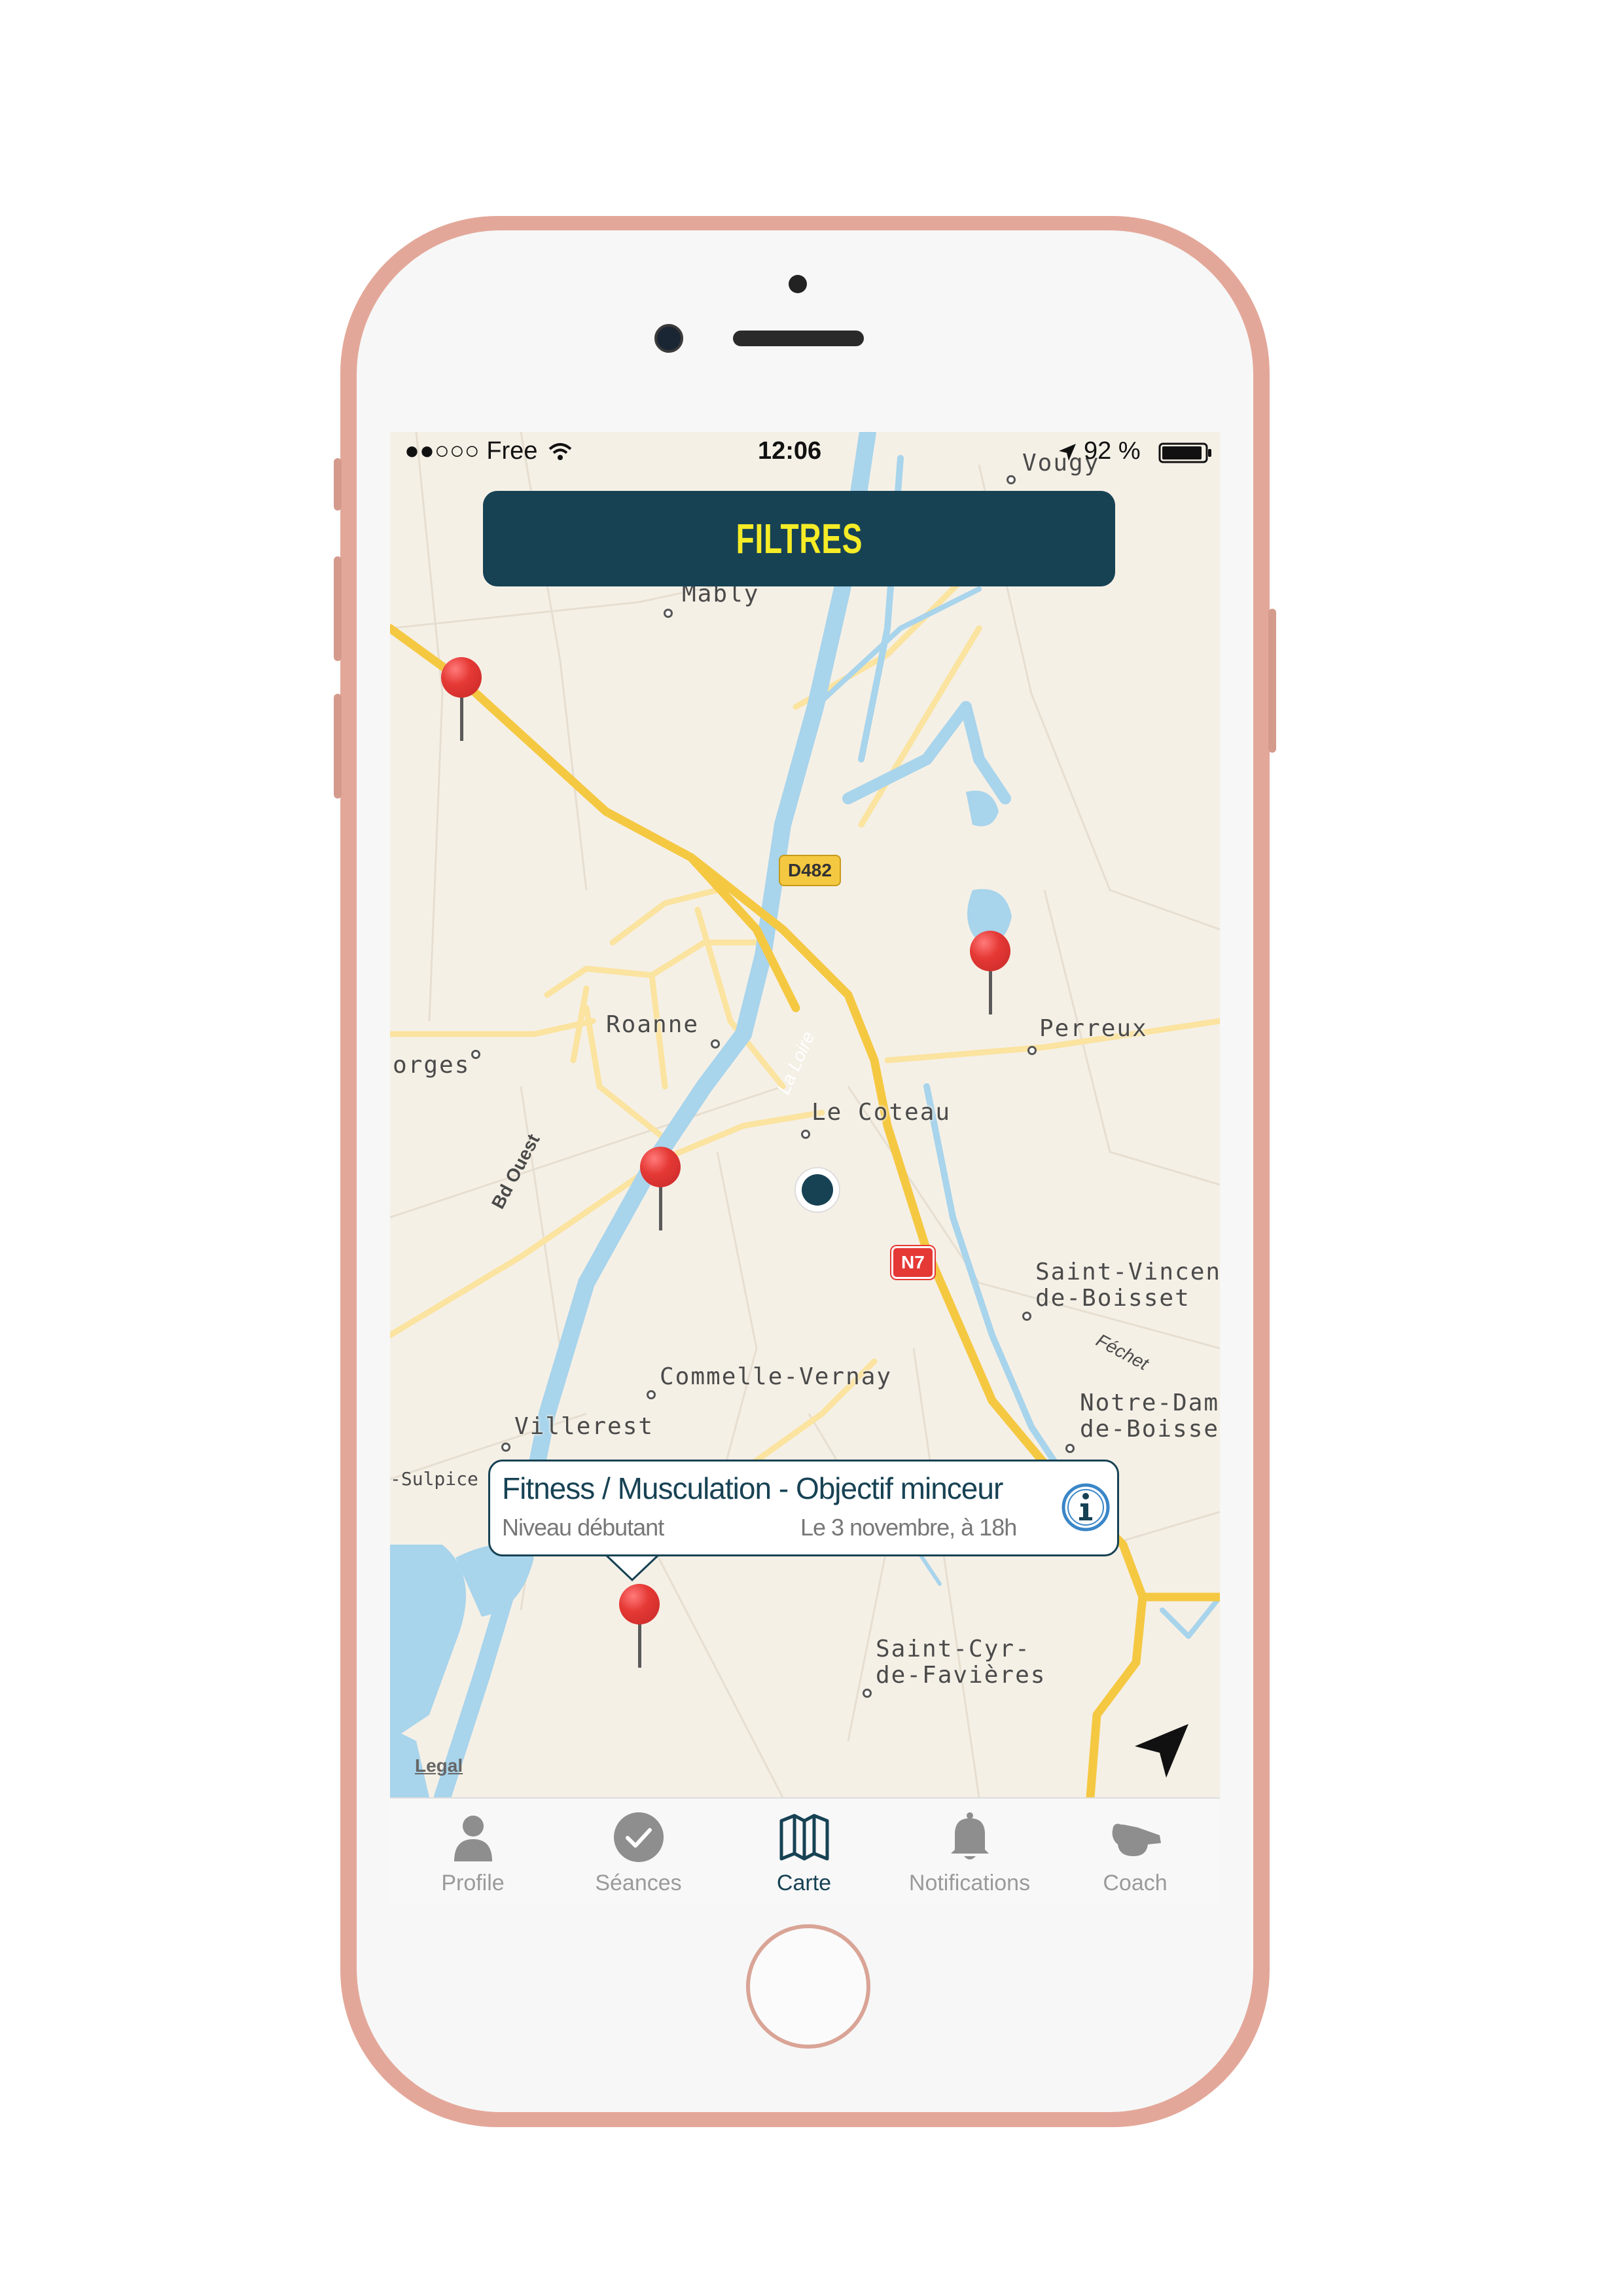 This screenshot has height=2296, width=1623. What do you see at coordinates (804, 1883) in the screenshot?
I see `tab-label: Carte` at bounding box center [804, 1883].